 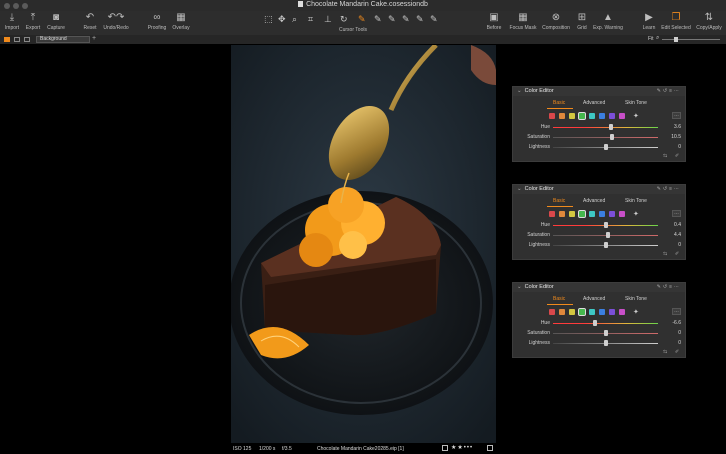 What do you see at coordinates (677, 225) in the screenshot?
I see `slider-value: 0.4` at bounding box center [677, 225].